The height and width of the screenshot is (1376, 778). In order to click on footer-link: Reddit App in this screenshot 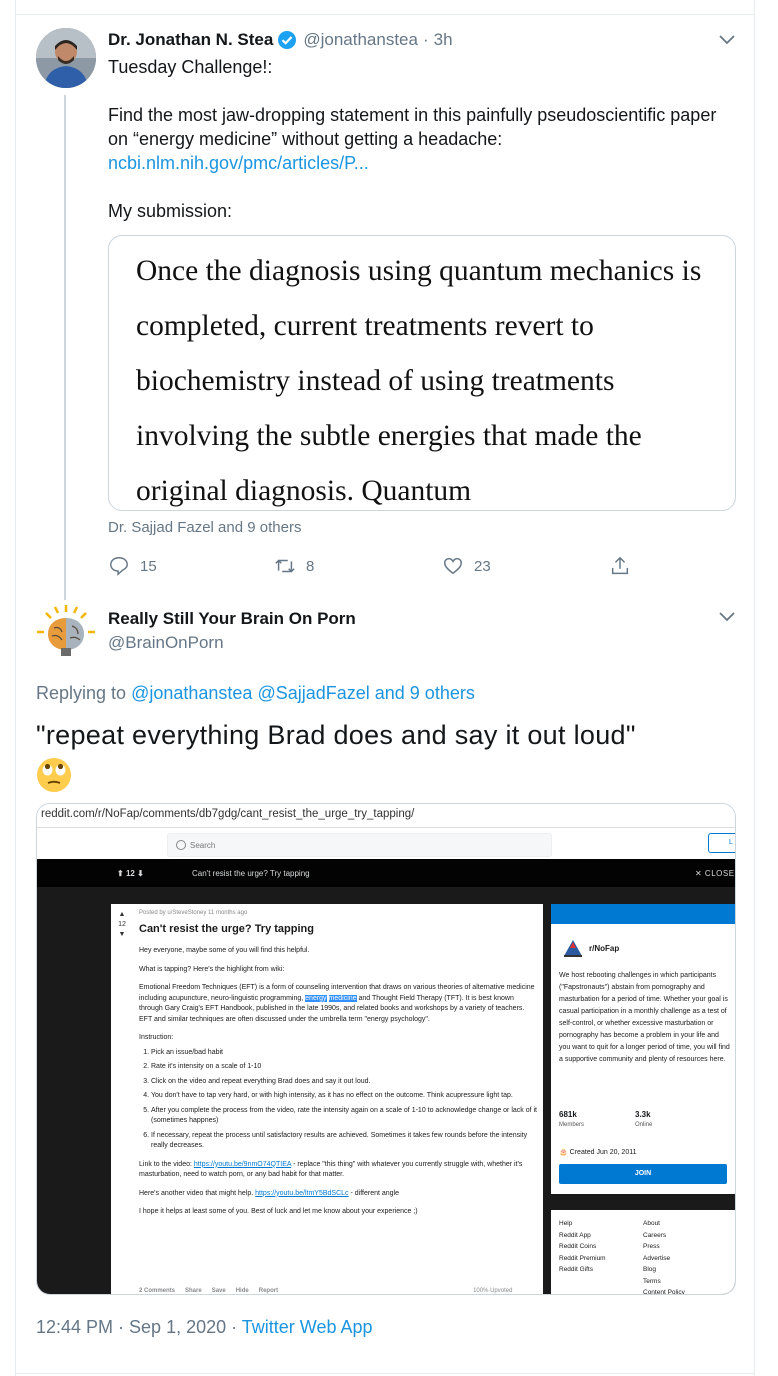, I will do `click(575, 1235)`.